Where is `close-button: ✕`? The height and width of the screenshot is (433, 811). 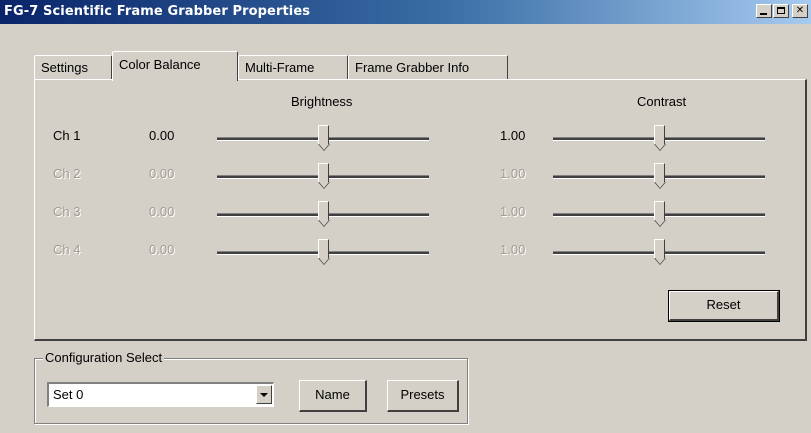
close-button: ✕ is located at coordinates (800, 11).